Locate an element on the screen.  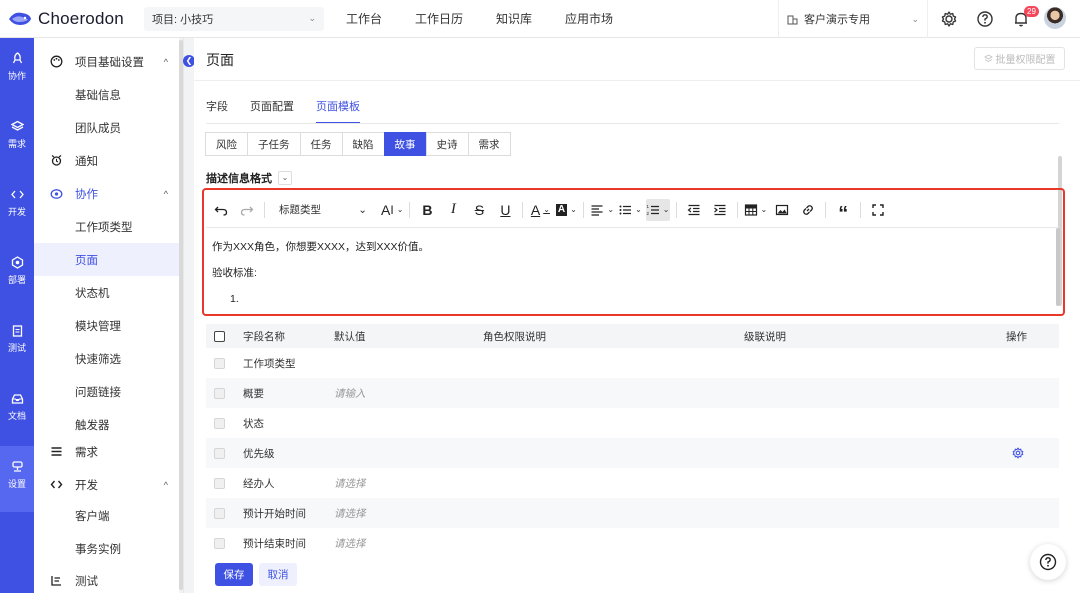
subnav-modules: 模块管理 is located at coordinates (107, 325).